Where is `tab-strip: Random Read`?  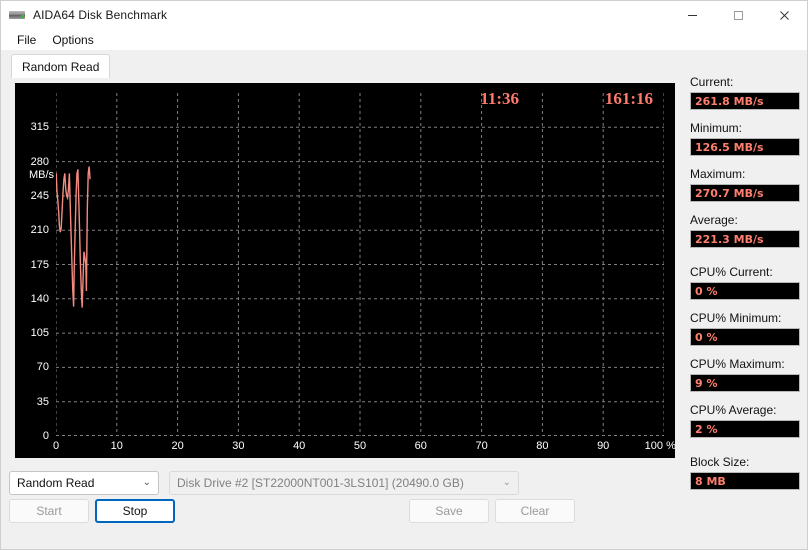 tab-strip: Random Read is located at coordinates (404, 64).